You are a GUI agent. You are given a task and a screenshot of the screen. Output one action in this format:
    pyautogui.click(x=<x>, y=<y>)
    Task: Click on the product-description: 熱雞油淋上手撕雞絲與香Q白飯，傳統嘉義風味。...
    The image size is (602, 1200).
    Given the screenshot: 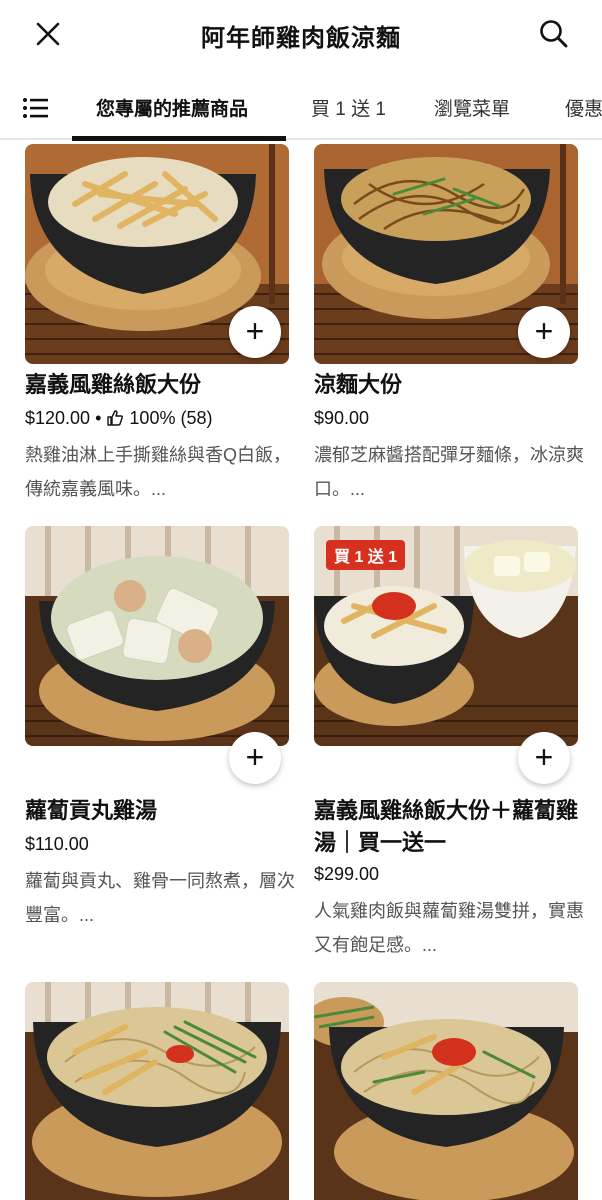 What is the action you would take?
    pyautogui.click(x=158, y=472)
    